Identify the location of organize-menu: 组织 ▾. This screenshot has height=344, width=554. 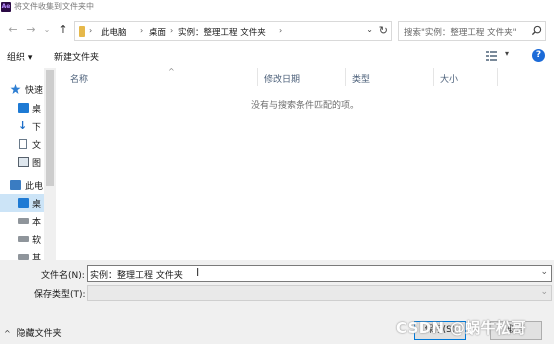
(19, 56).